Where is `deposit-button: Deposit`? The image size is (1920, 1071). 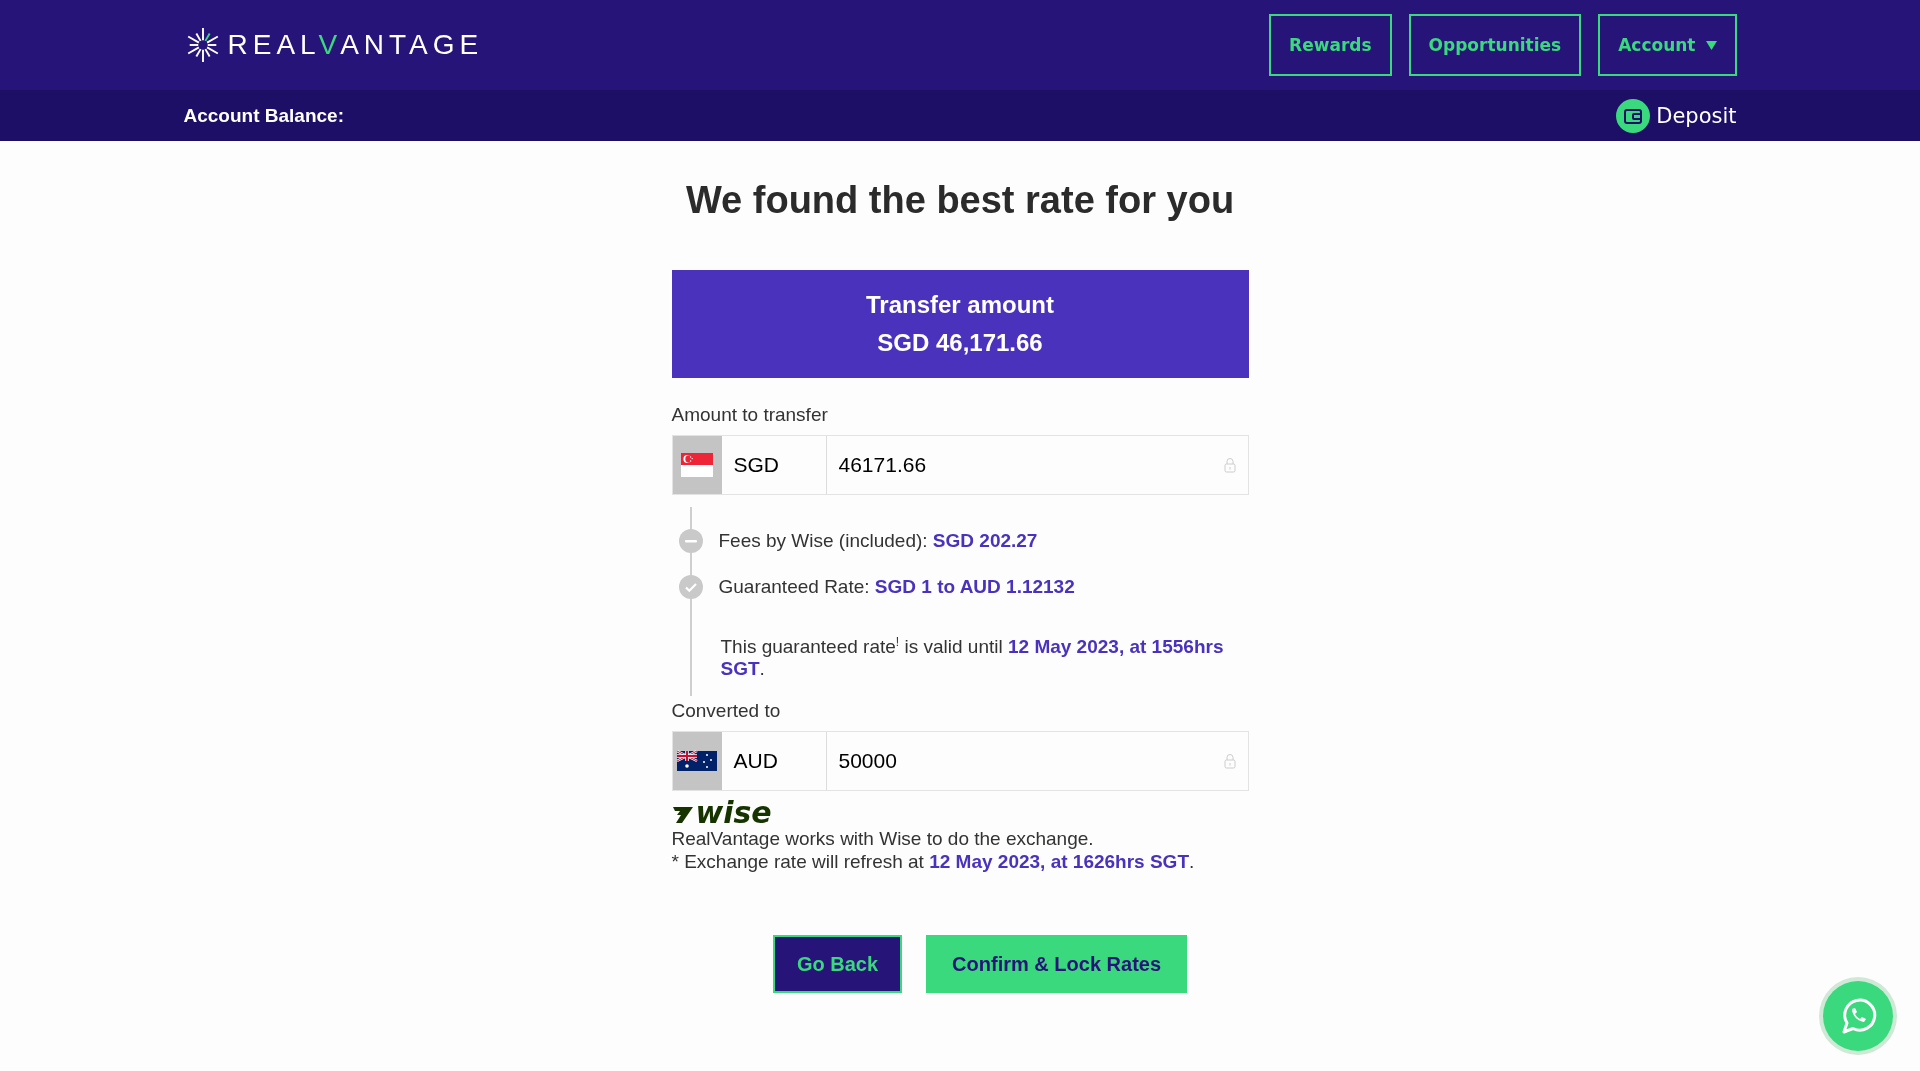 deposit-button: Deposit is located at coordinates (1676, 115).